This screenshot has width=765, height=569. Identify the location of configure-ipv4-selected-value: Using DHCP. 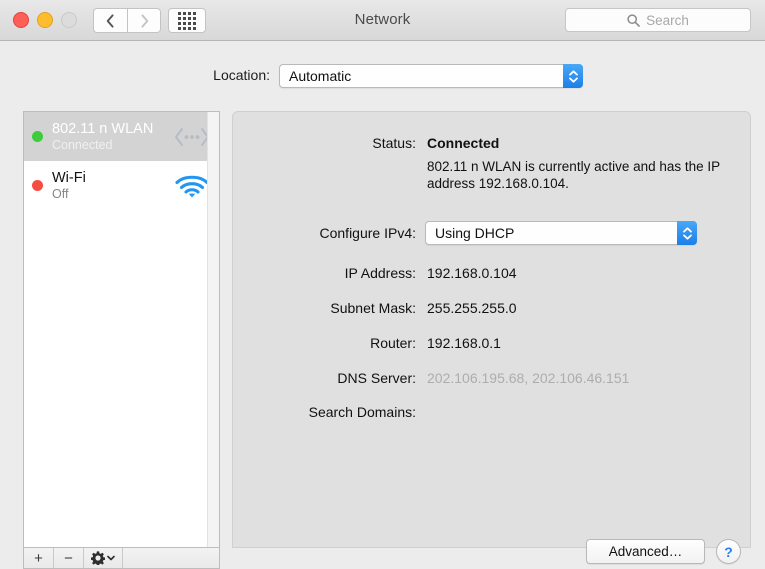
(475, 233).